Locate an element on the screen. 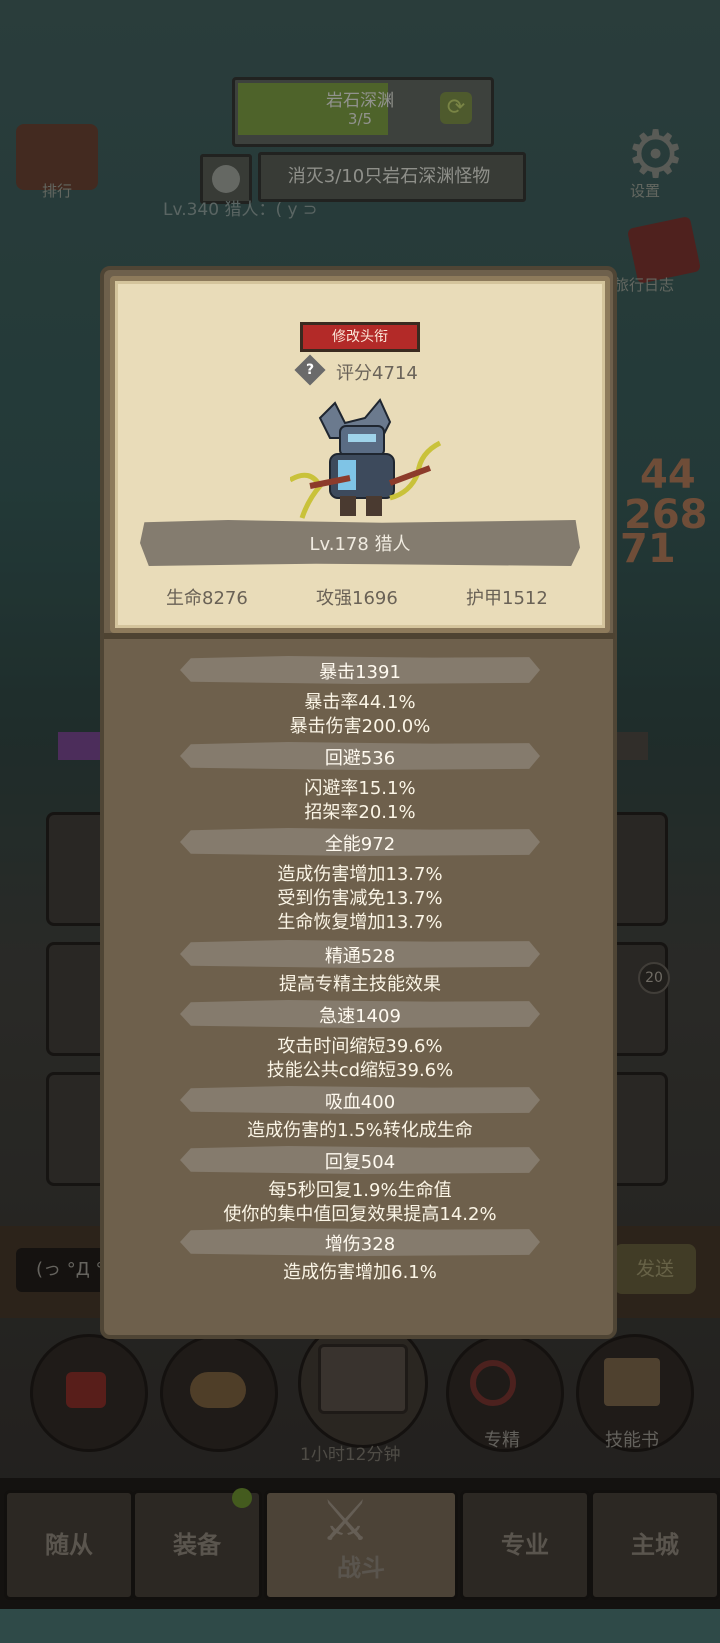 The width and height of the screenshot is (720, 1643). crit-header: 暴击1391 is located at coordinates (360, 672).